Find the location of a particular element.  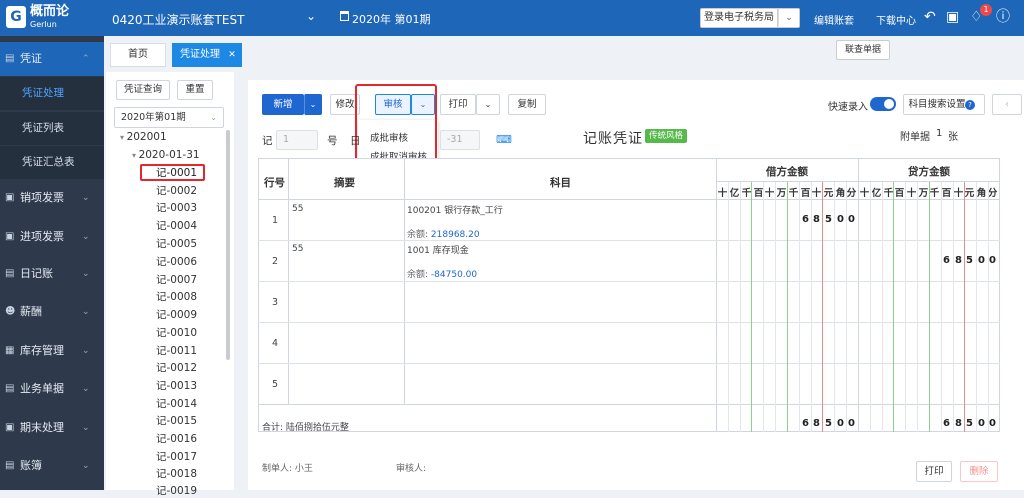

period-select-value: 2020年第01期 is located at coordinates (153, 117).